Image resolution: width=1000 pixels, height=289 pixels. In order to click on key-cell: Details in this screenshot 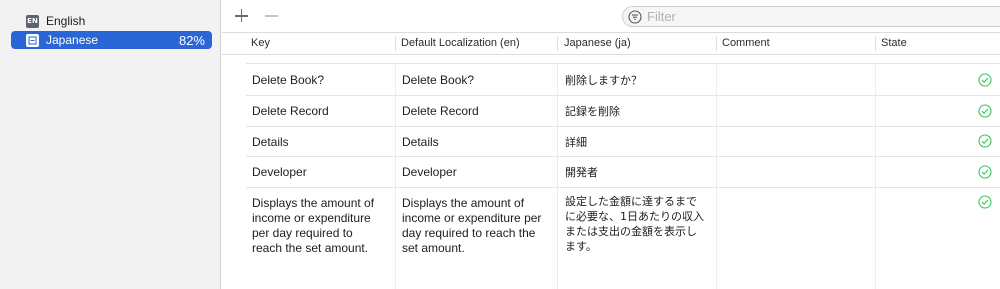, I will do `click(315, 142)`.